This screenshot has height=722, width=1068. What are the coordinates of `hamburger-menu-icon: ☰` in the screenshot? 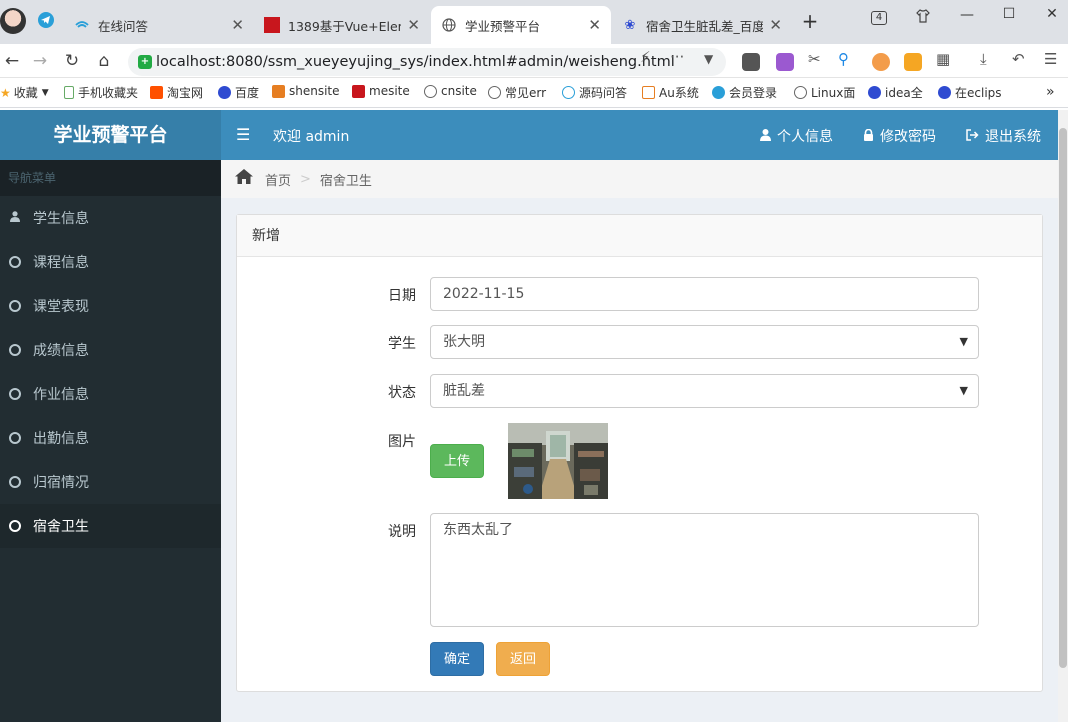 It's located at (243, 134).